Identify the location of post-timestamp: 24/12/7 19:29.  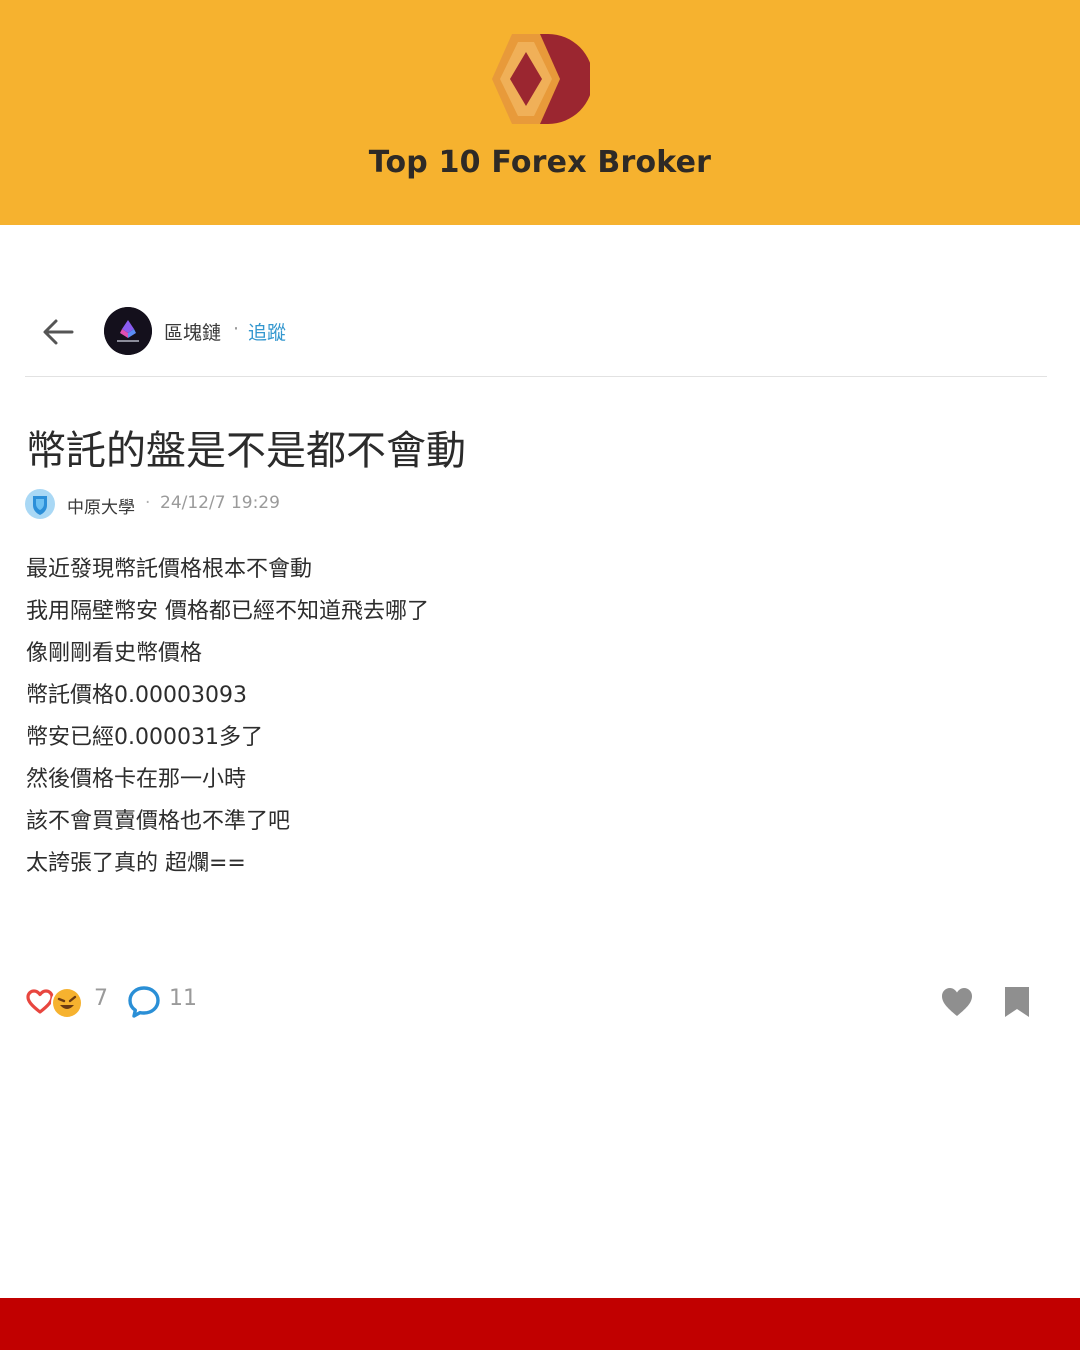
(220, 503).